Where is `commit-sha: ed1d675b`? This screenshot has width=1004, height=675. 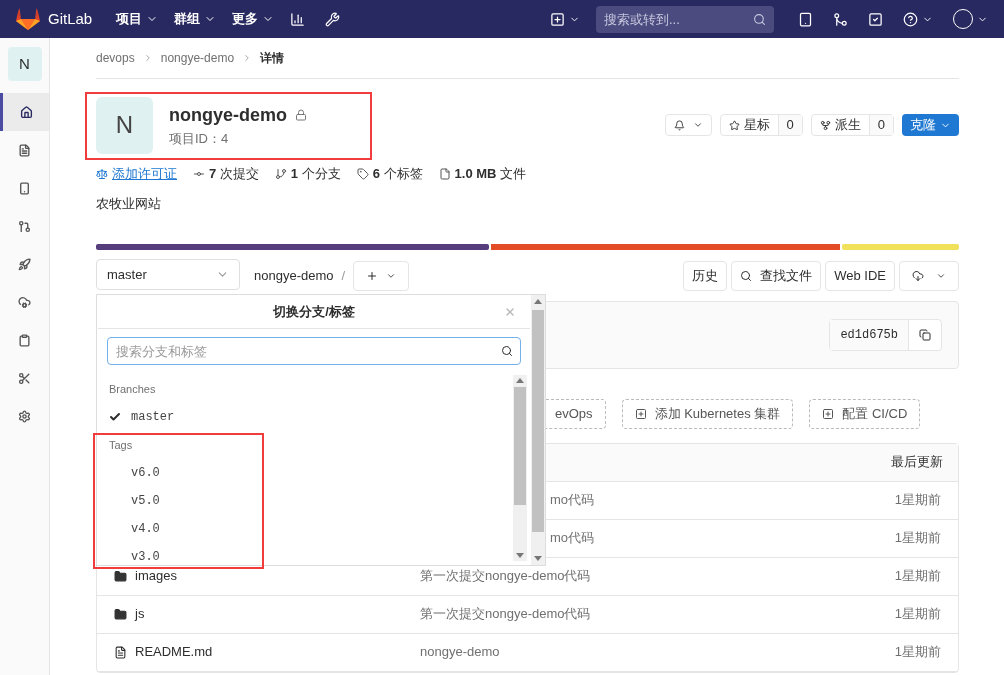 commit-sha: ed1d675b is located at coordinates (869, 334).